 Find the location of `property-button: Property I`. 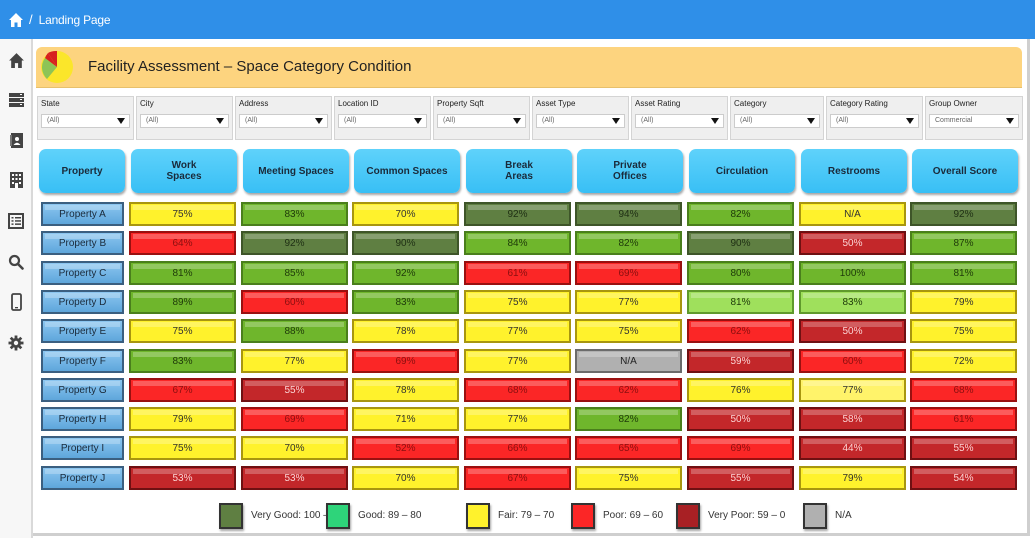

property-button: Property I is located at coordinates (82, 448).